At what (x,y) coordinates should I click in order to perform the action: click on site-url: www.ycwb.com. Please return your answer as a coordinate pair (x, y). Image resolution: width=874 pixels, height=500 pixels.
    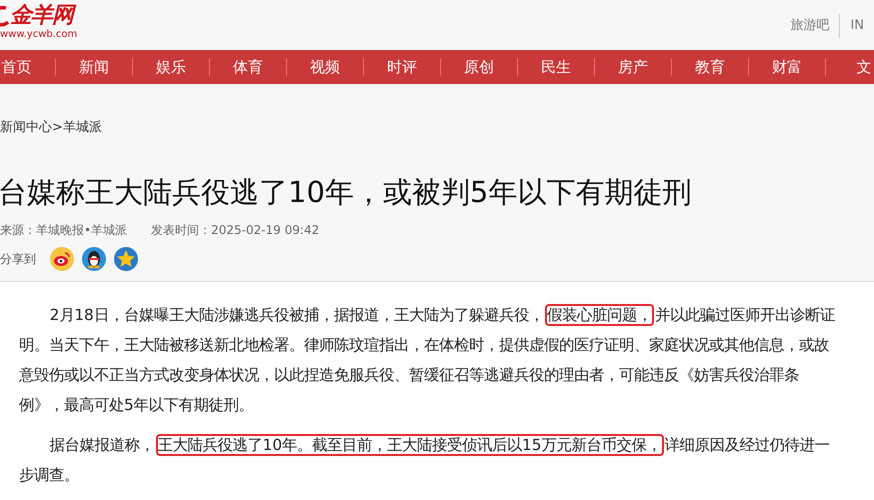
    Looking at the image, I should click on (39, 35).